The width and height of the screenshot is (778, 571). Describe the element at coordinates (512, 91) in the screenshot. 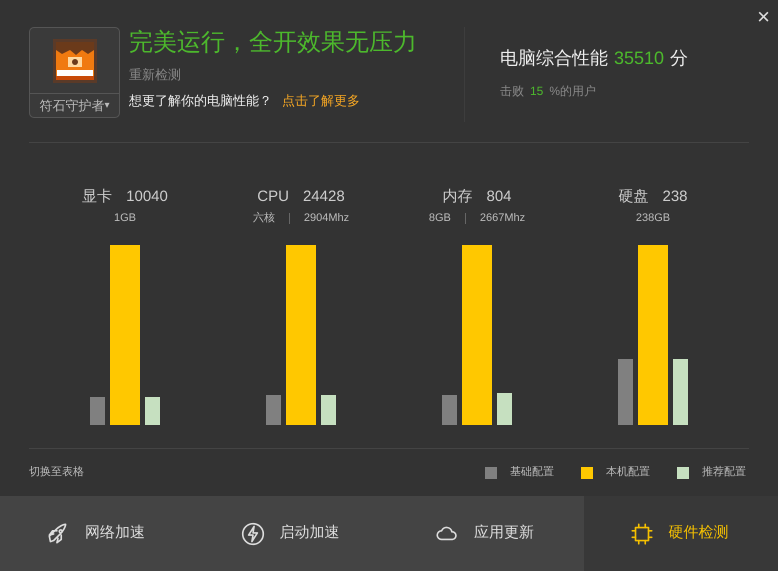

I see `beat-prefix: 击败` at that location.